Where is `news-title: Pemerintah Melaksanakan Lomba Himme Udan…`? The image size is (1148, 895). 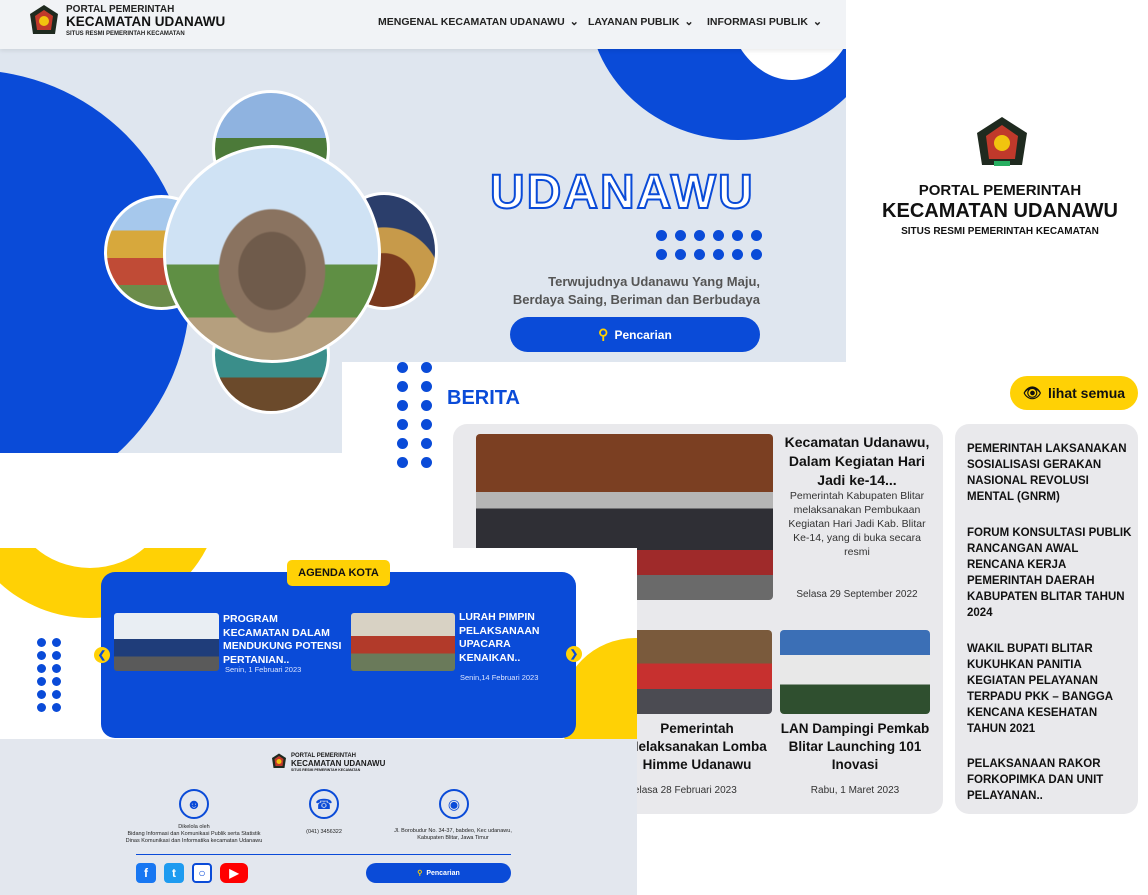
news-title: Pemerintah Melaksanakan Lomba Himme Udan… is located at coordinates (697, 747).